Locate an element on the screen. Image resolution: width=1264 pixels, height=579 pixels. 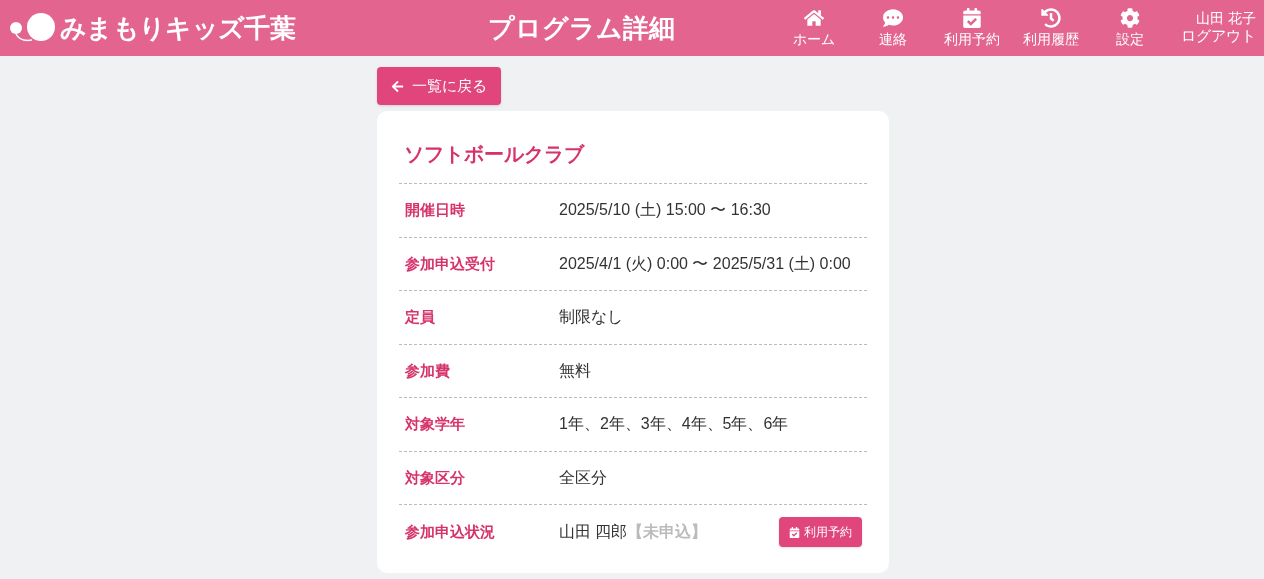
nav-link: 利用予約 is located at coordinates (971, 28).